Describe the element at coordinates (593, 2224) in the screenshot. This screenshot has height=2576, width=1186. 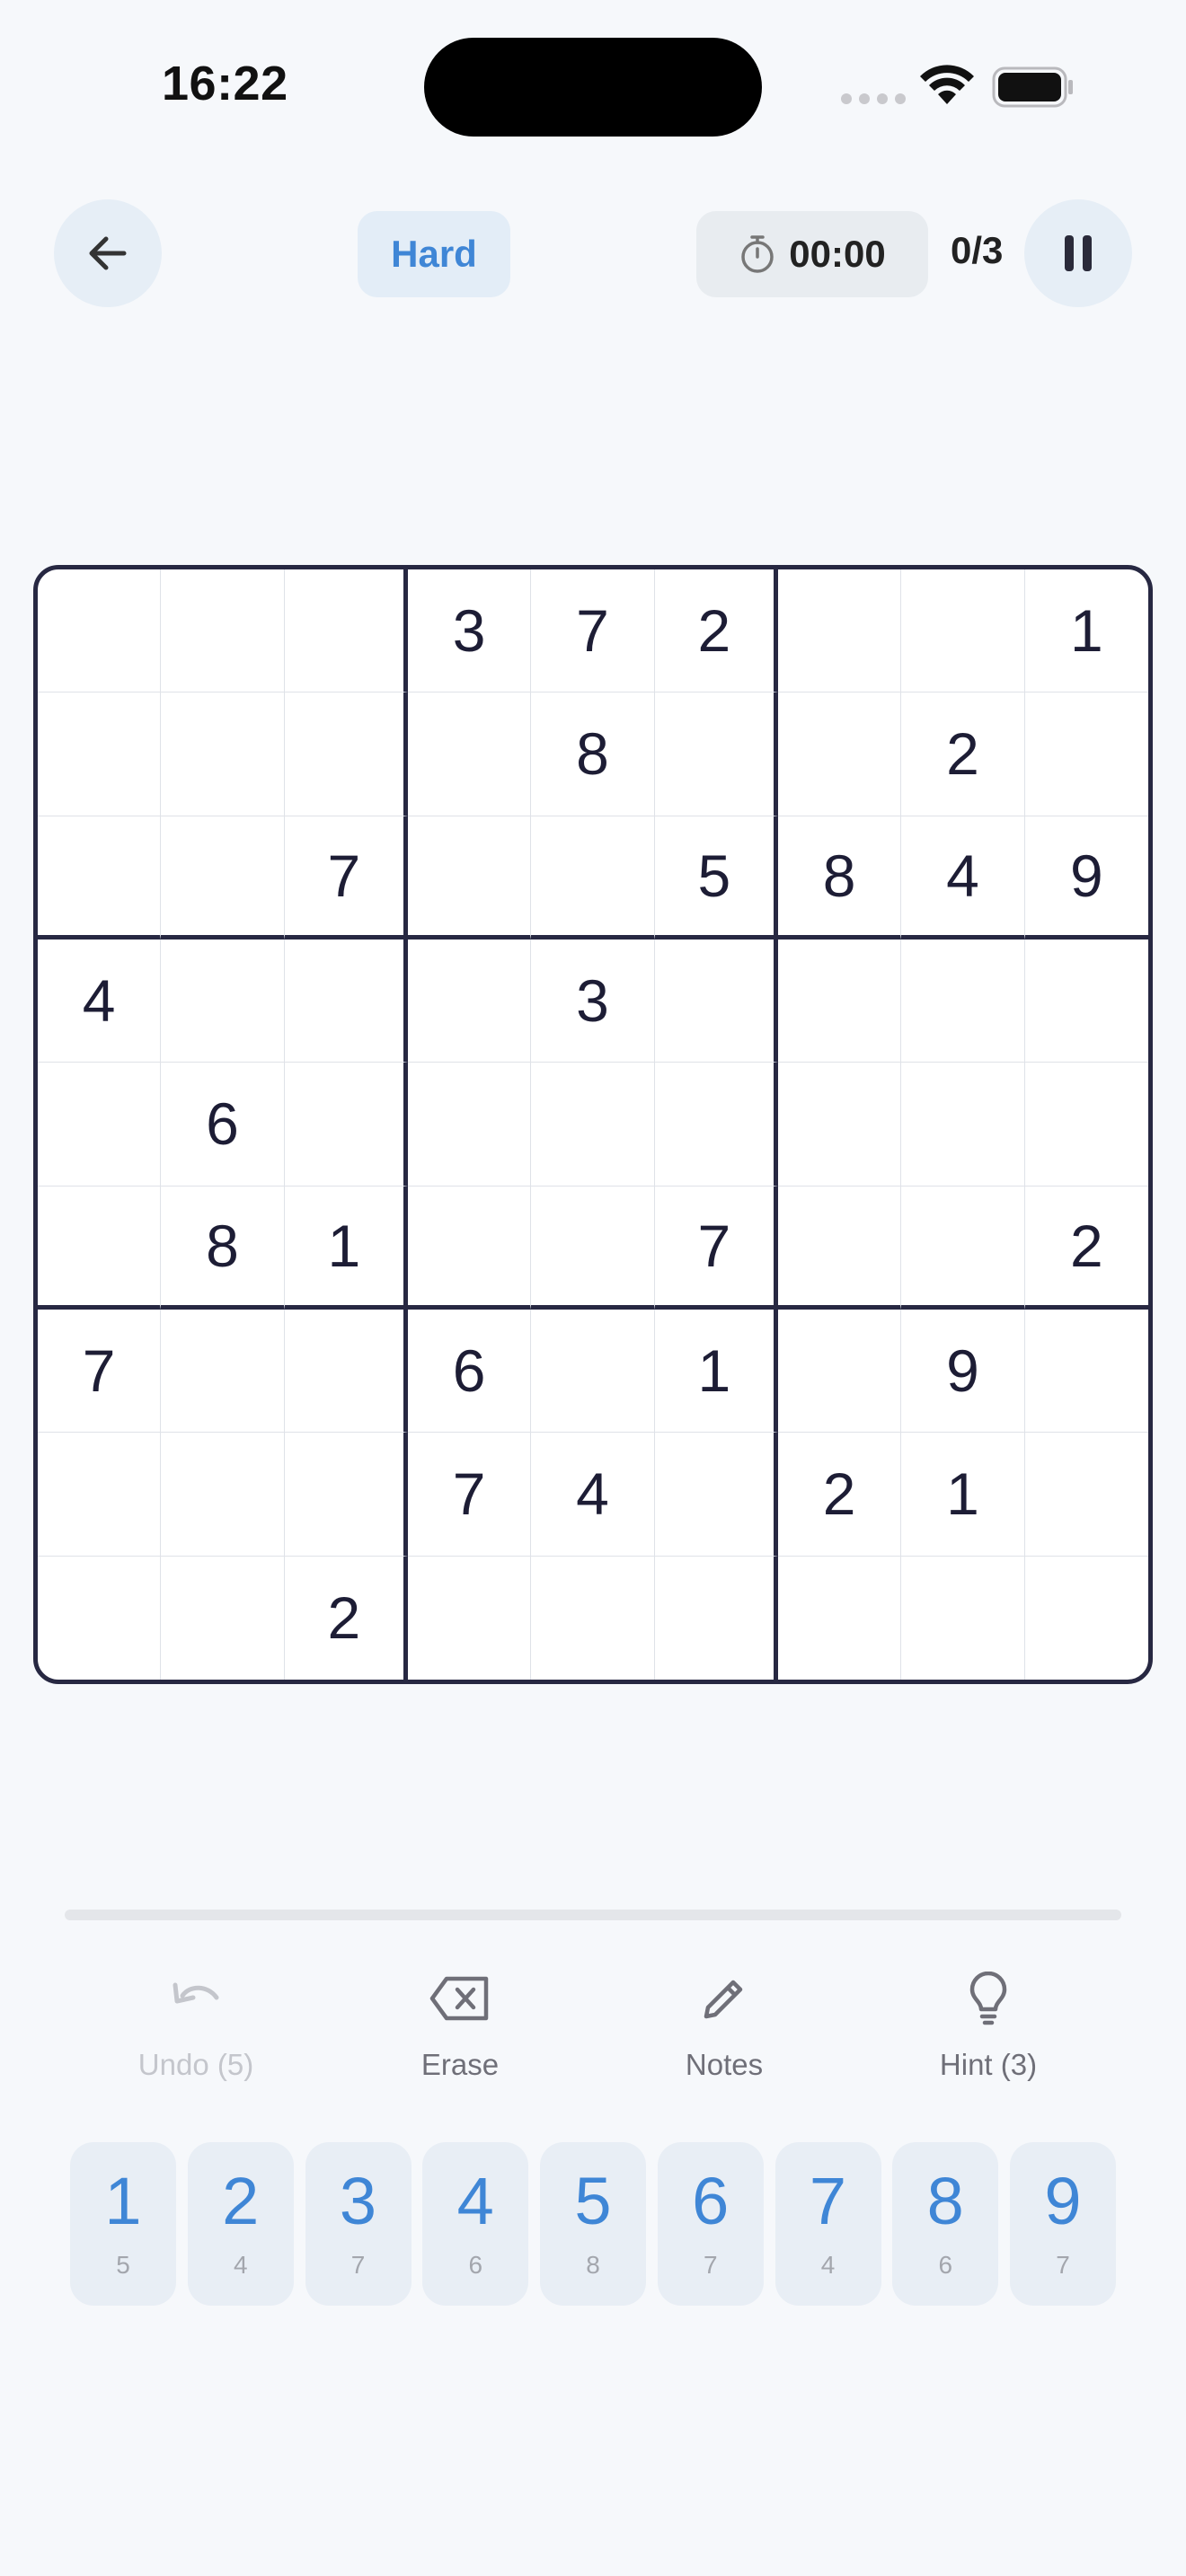
I see `number-key-5: 58` at that location.